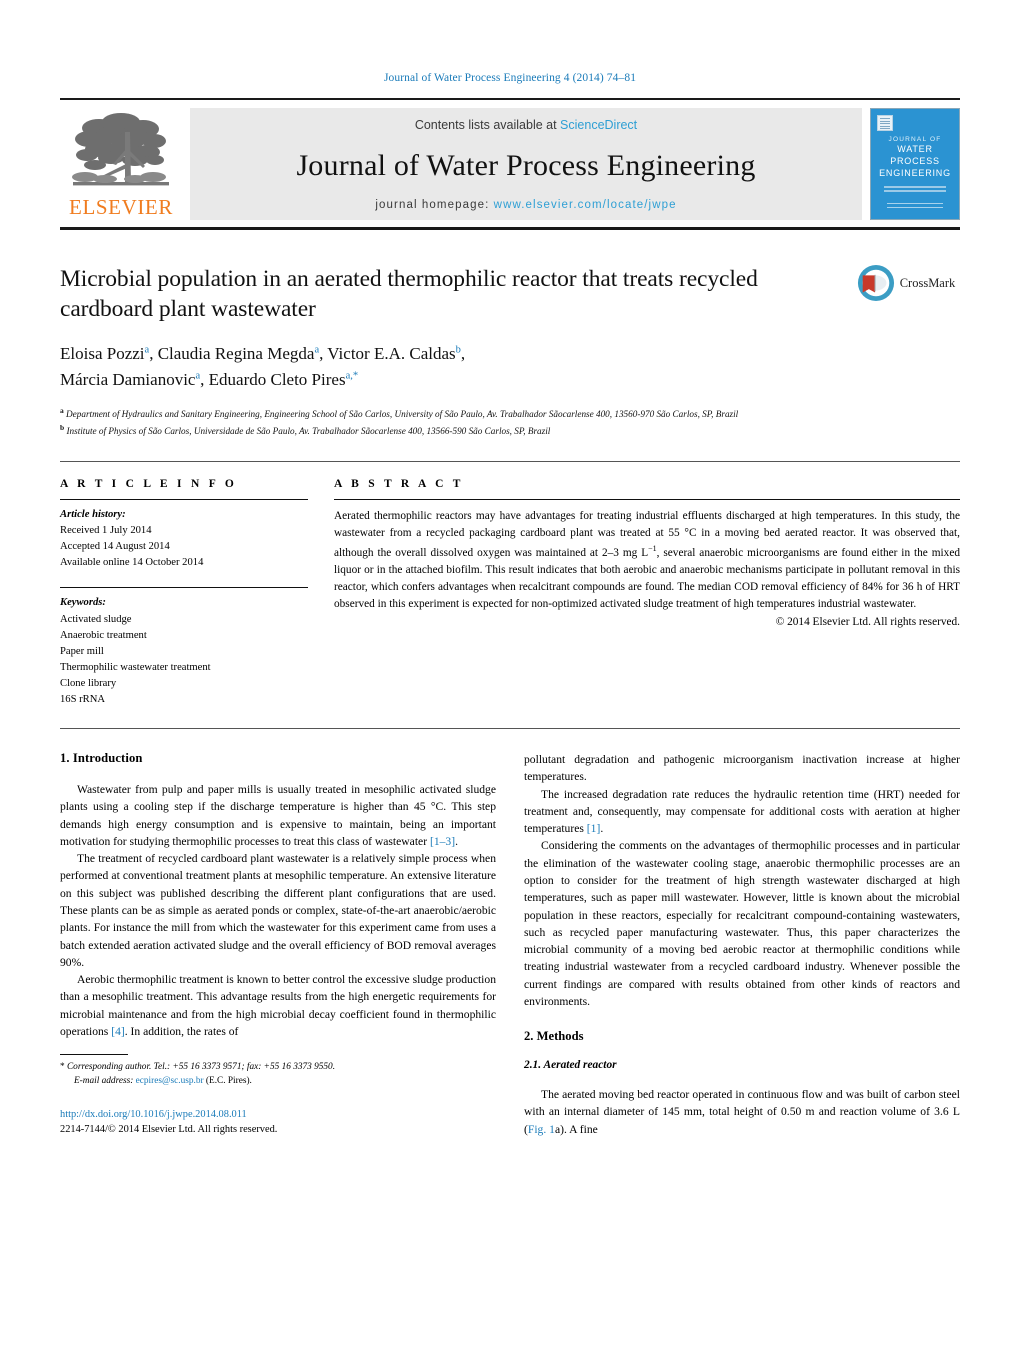 The image size is (1020, 1351). What do you see at coordinates (434, 205) in the screenshot?
I see `homepage-prefix: journal homepage:` at bounding box center [434, 205].